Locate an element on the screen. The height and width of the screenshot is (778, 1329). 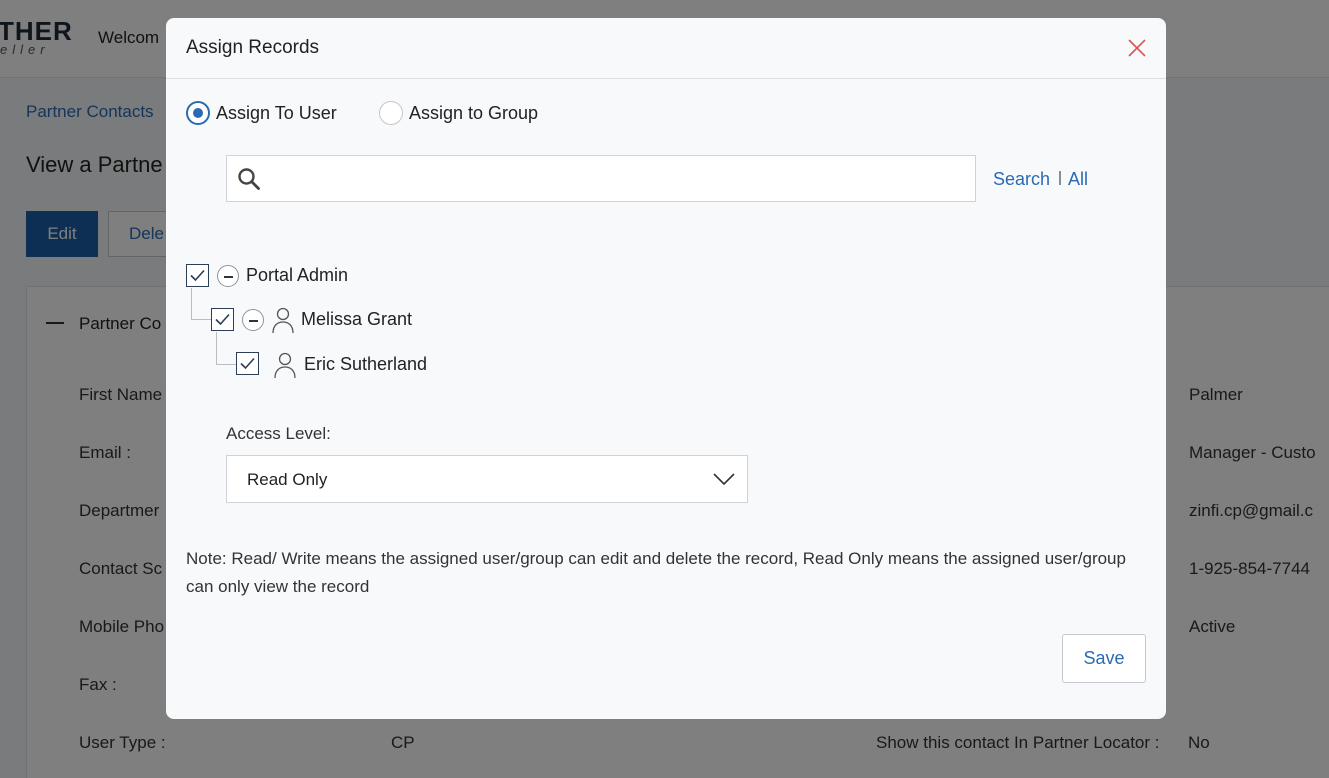
tree-item-melissa-grant: Melissa Grant is located at coordinates (356, 319).